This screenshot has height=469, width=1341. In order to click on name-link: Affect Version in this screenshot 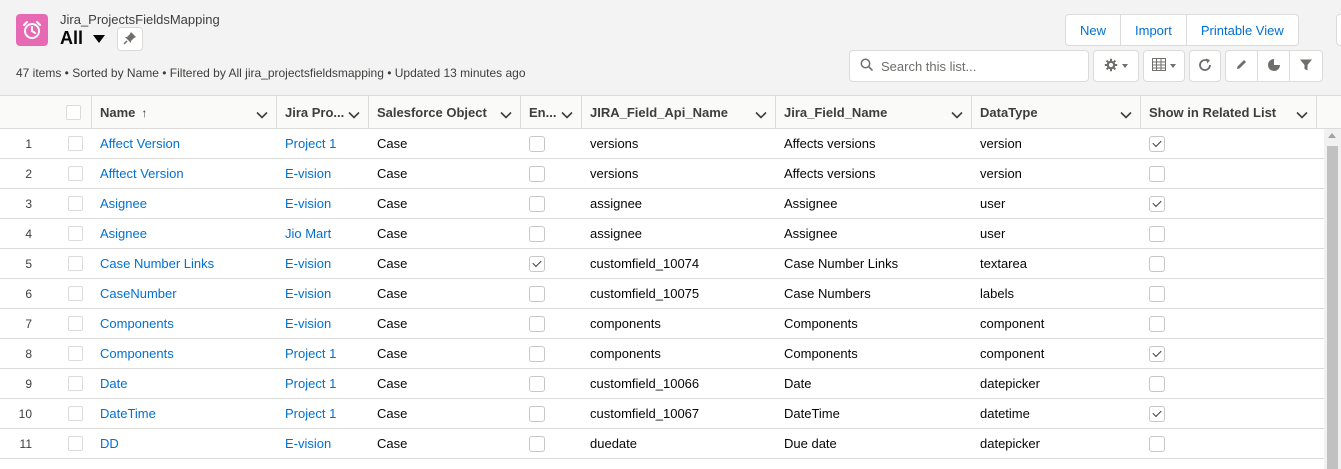, I will do `click(186, 143)`.